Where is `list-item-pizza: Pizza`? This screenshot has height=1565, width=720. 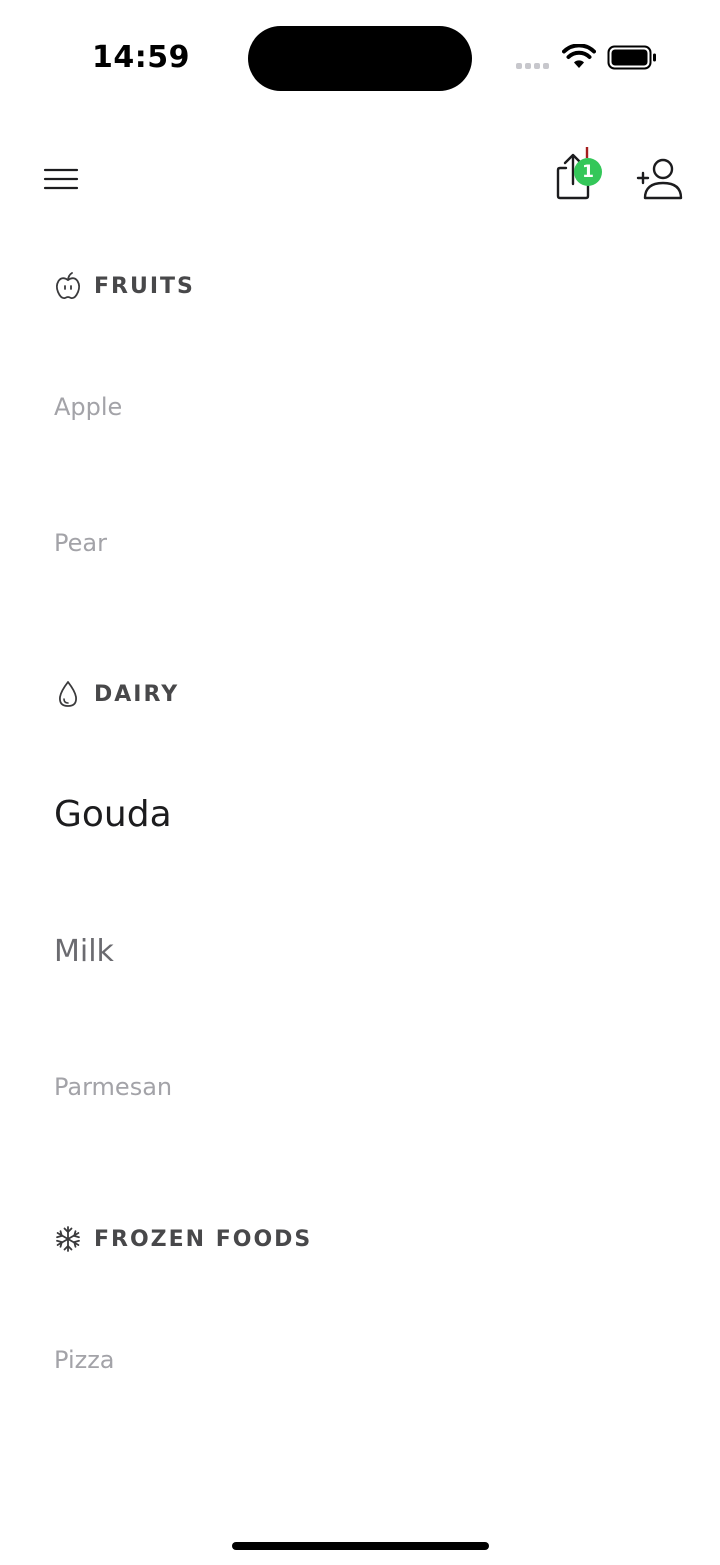 list-item-pizza: Pizza is located at coordinates (84, 1360).